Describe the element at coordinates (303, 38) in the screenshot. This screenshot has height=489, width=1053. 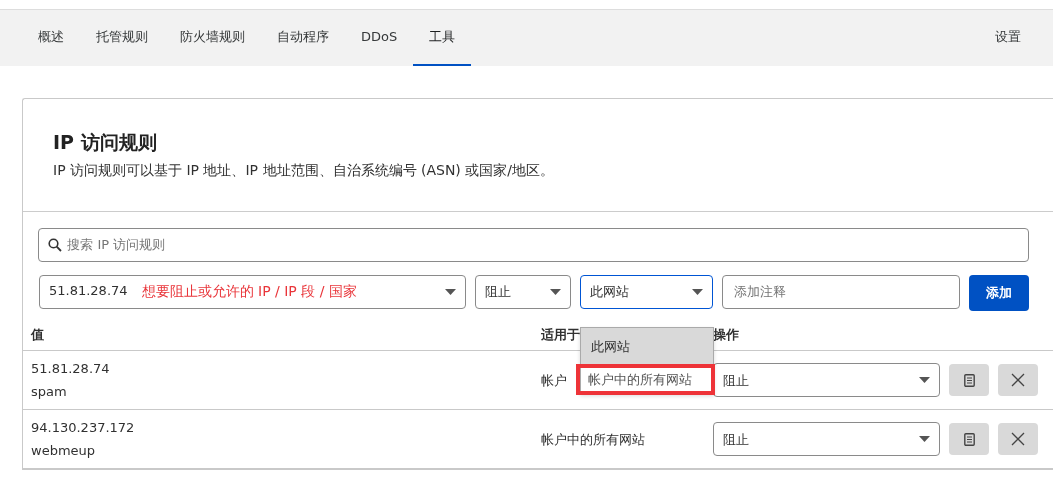
I see `nav-tab: 自动程序` at that location.